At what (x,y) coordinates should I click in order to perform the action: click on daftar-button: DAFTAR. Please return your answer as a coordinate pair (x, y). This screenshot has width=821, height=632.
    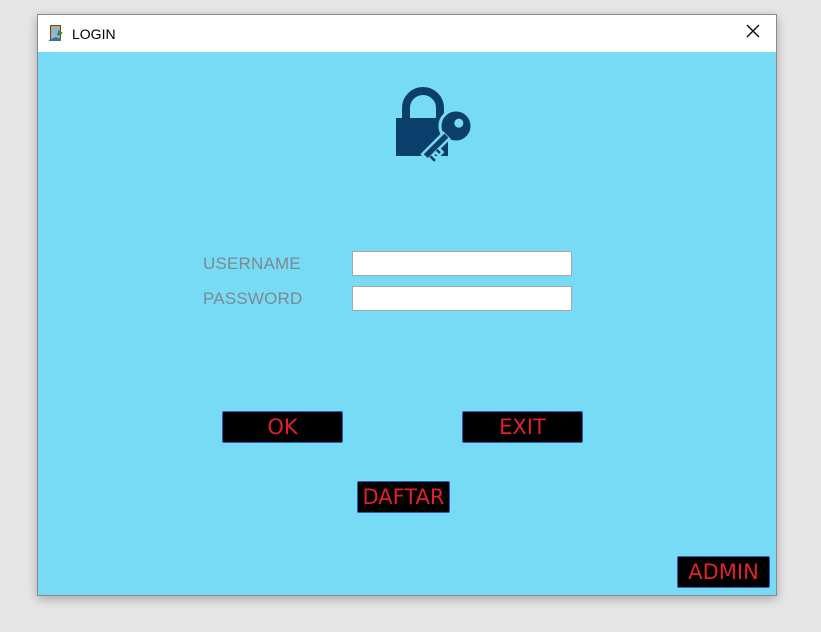
    Looking at the image, I should click on (403, 497).